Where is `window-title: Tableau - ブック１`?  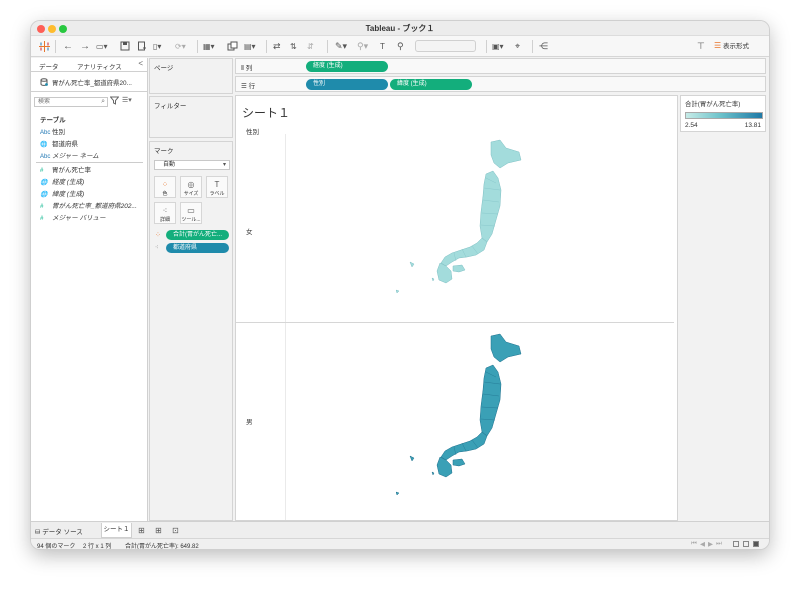 window-title: Tableau - ブック１ is located at coordinates (400, 28).